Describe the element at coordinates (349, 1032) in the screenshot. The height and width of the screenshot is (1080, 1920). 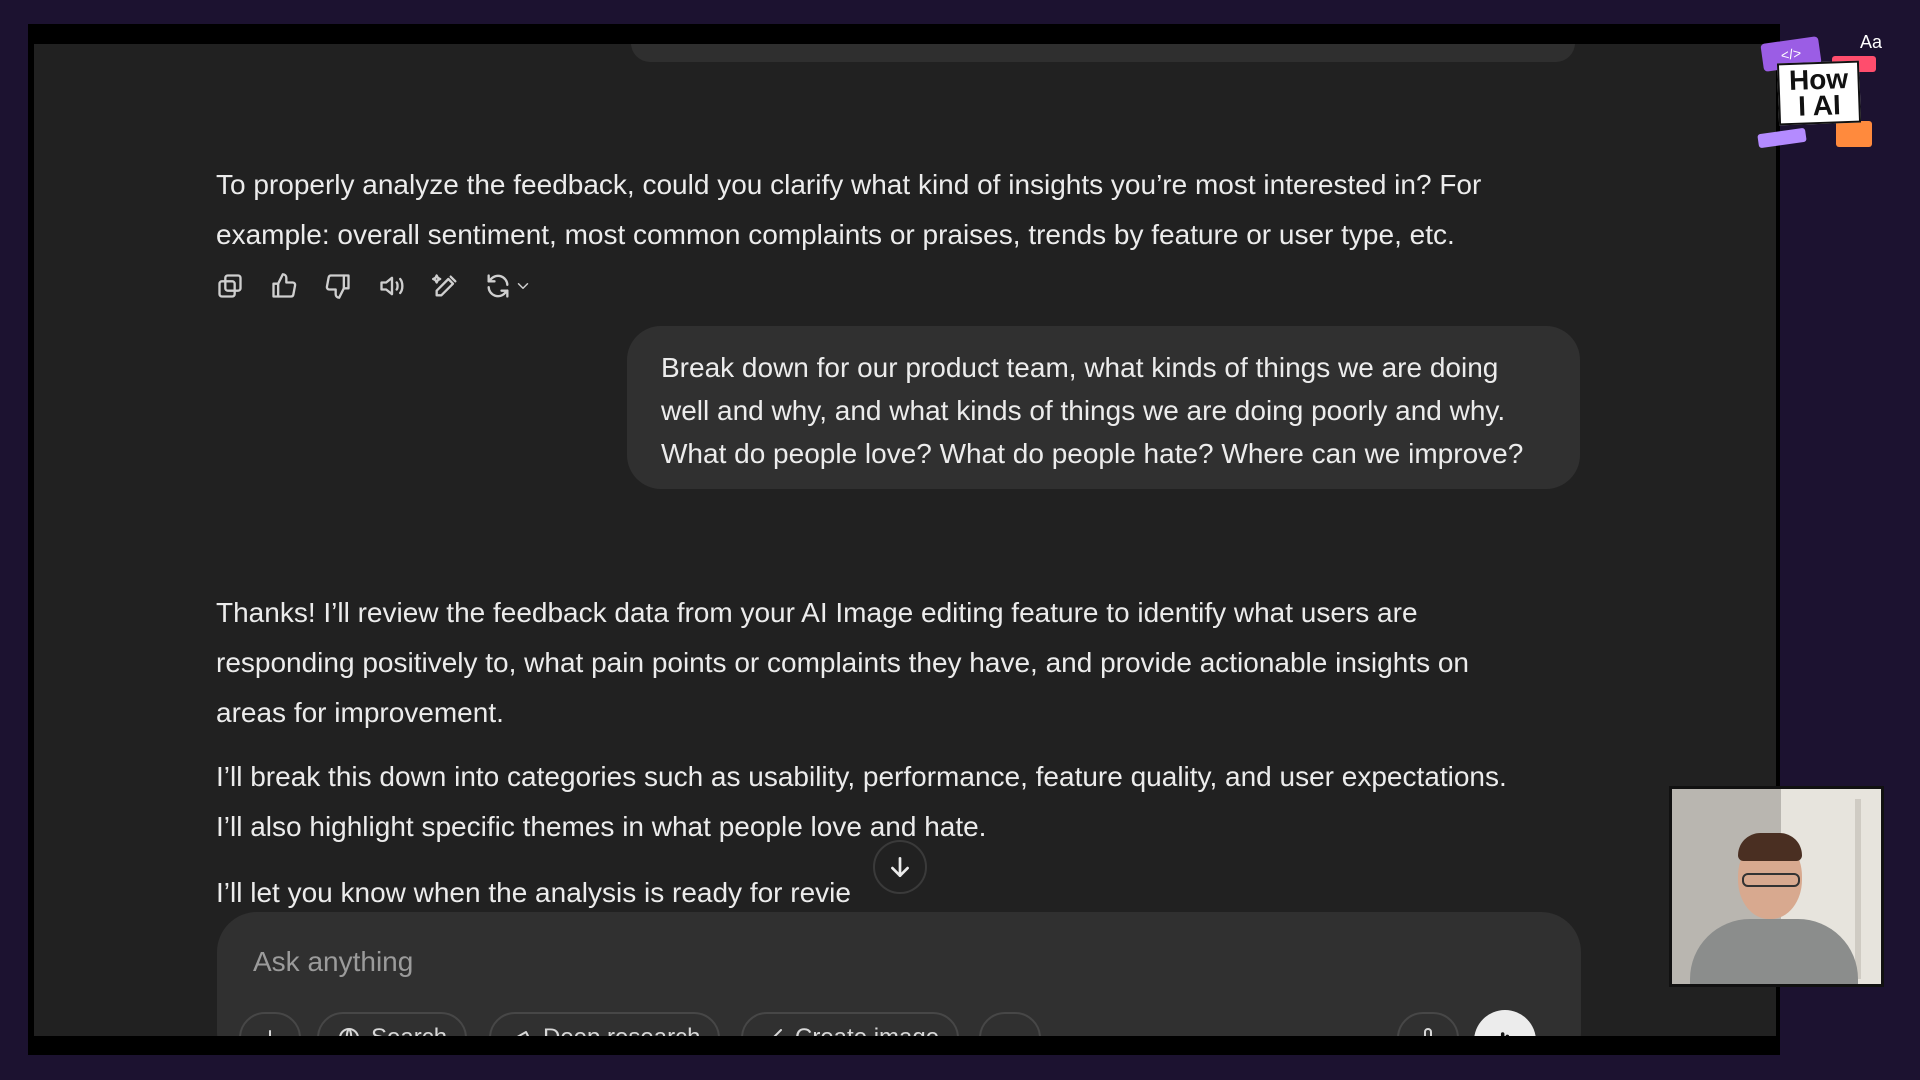
I see `globe-icon` at that location.